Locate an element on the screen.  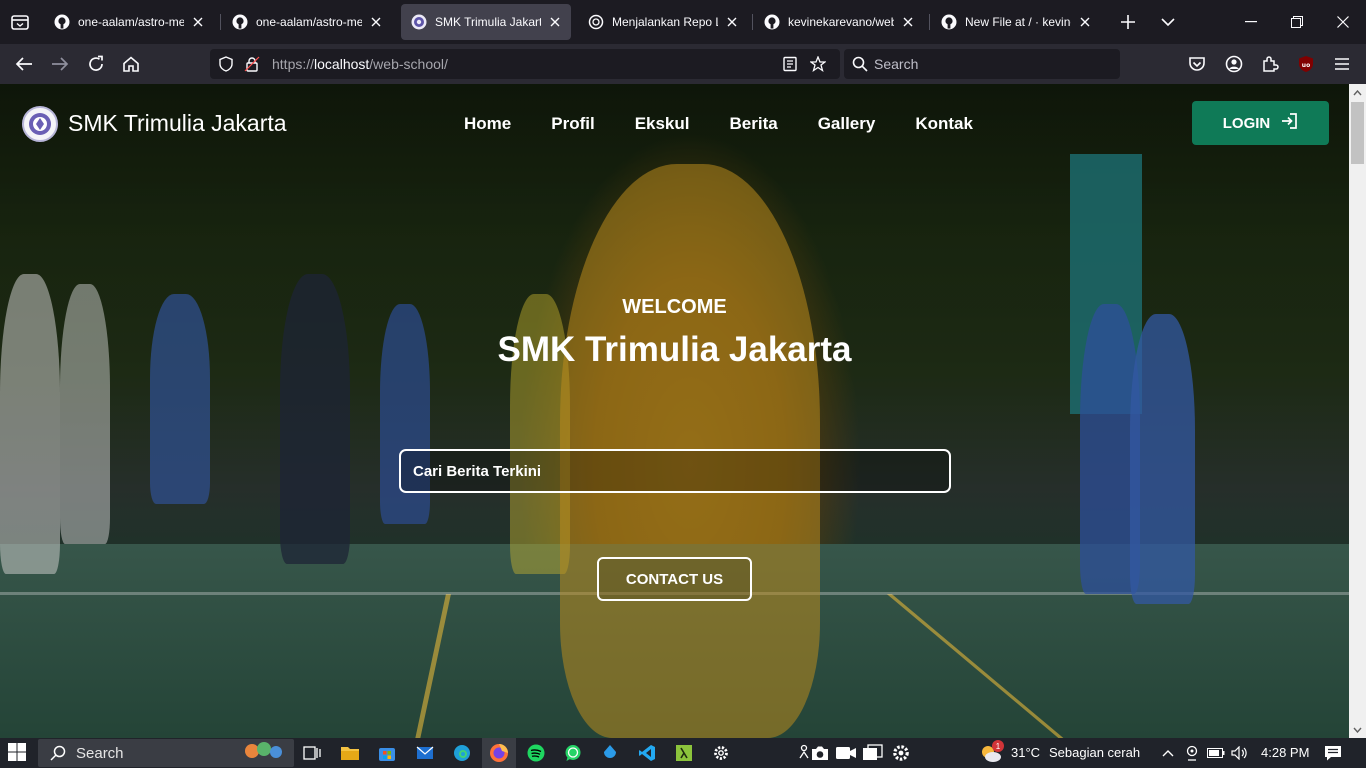
lock-icon is located at coordinates (252, 66).